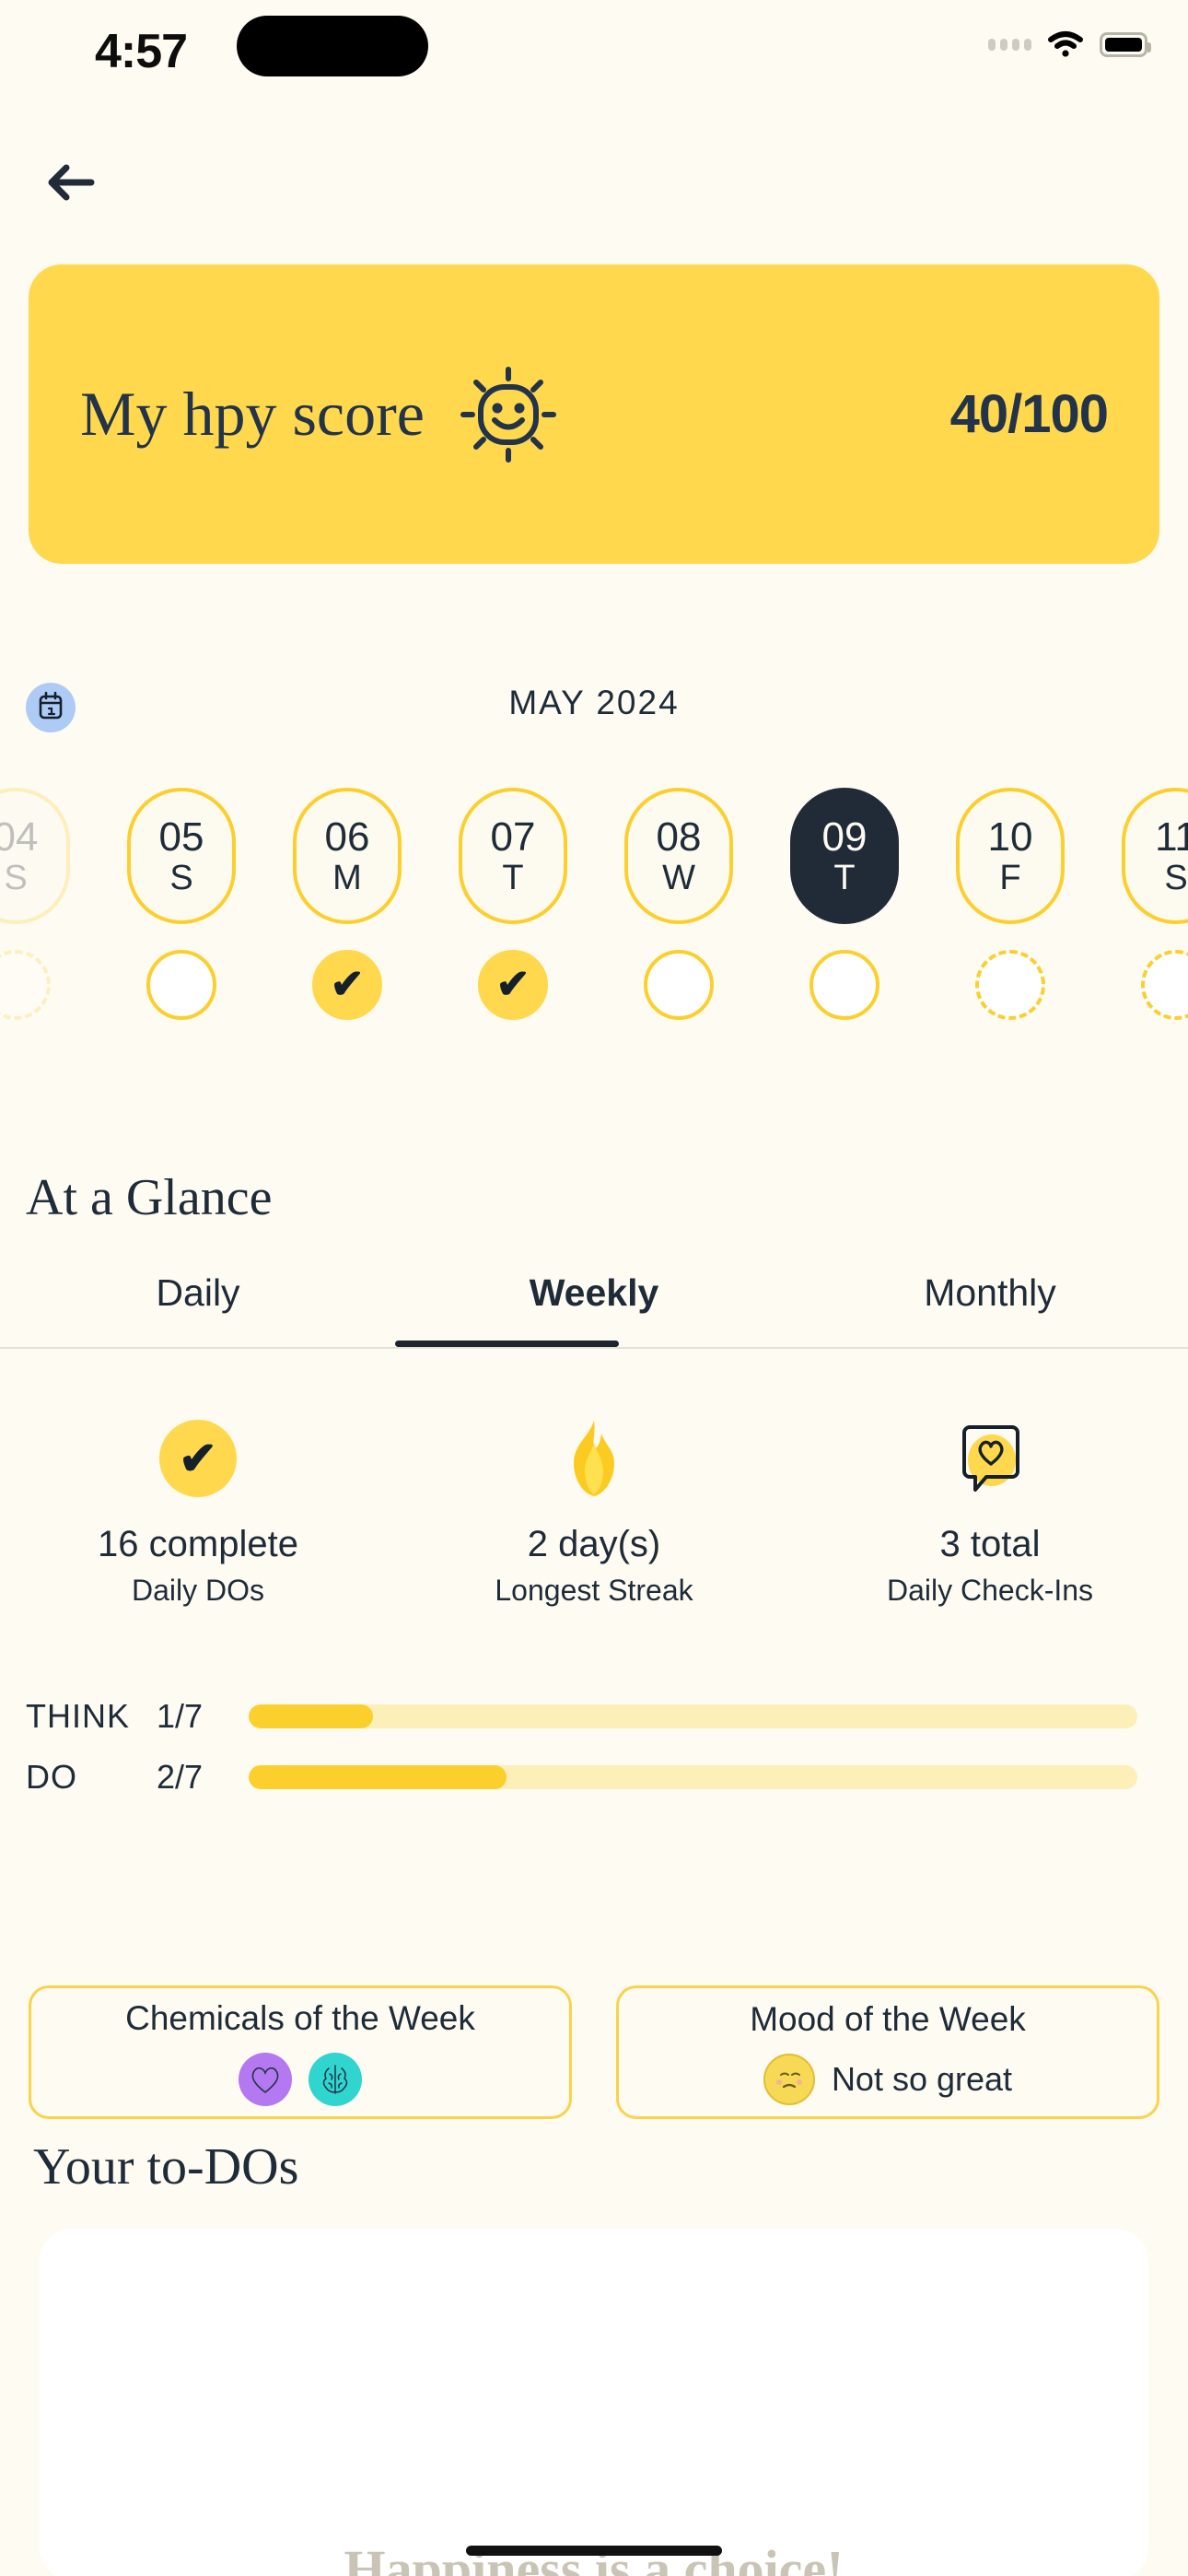  I want to click on date-chip: 06 M, so click(347, 856).